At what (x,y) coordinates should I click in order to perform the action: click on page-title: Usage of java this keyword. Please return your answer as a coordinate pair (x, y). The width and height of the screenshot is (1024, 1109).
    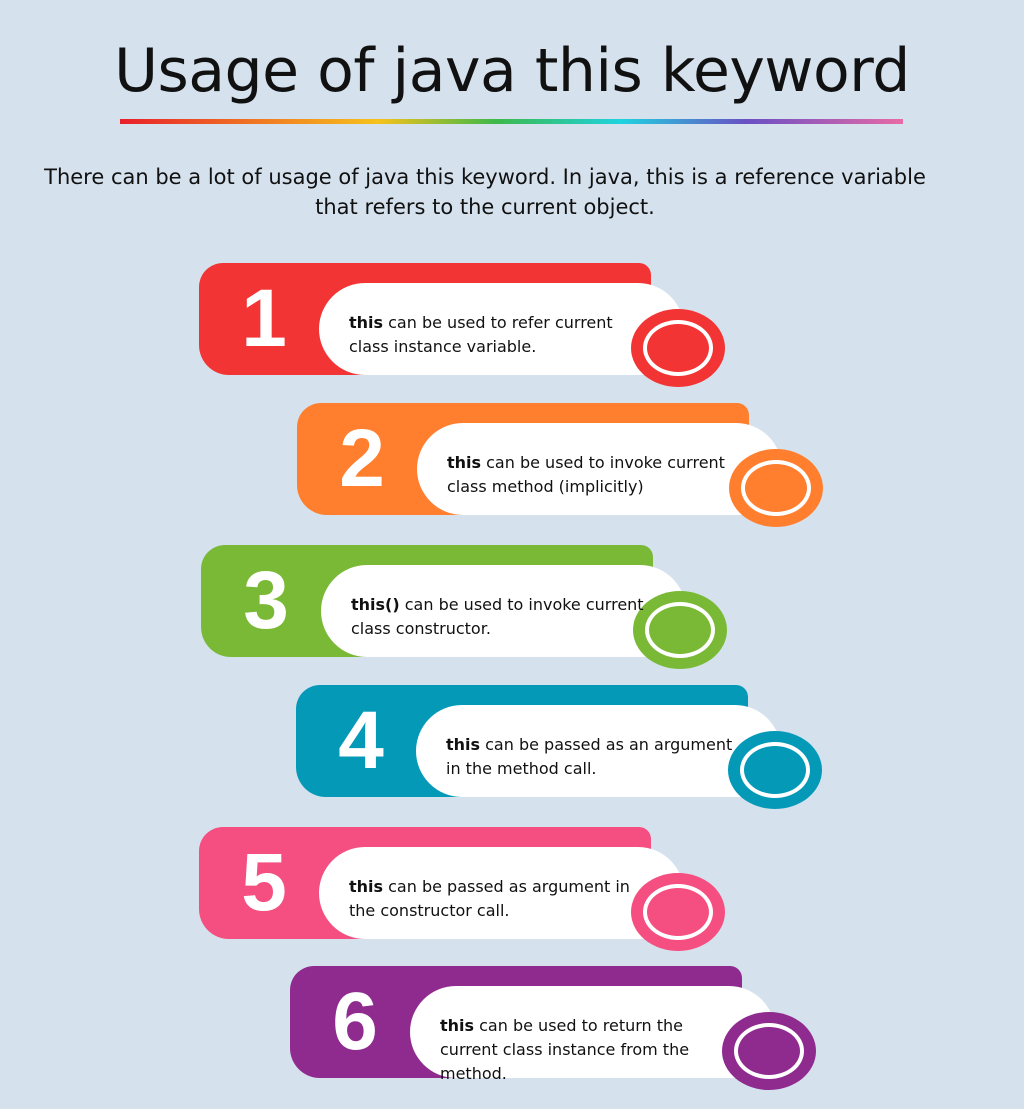
    Looking at the image, I should click on (512, 71).